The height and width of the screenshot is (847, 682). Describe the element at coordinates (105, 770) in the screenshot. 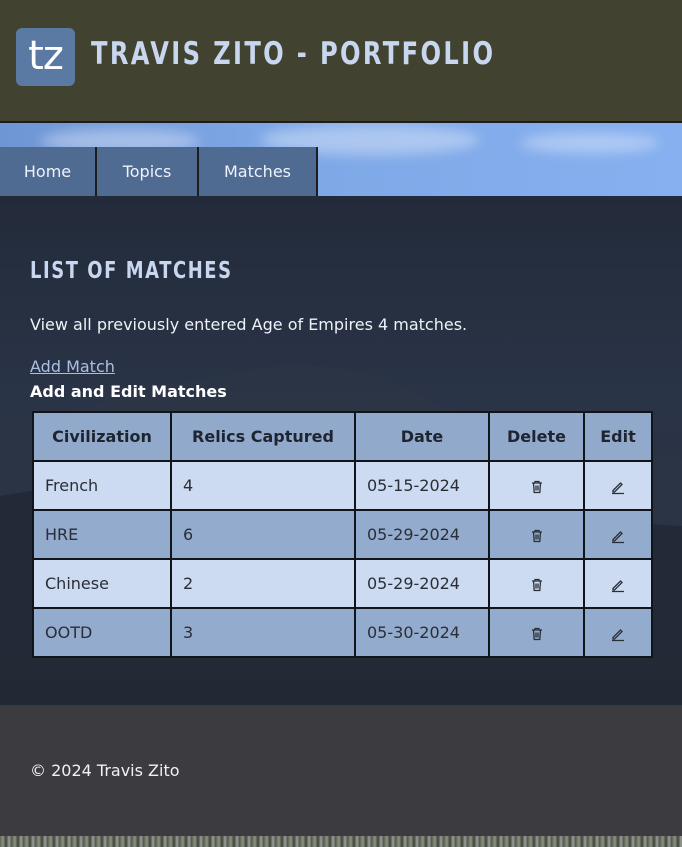

I see `copyright-text: © 2024 Travis Zito` at that location.